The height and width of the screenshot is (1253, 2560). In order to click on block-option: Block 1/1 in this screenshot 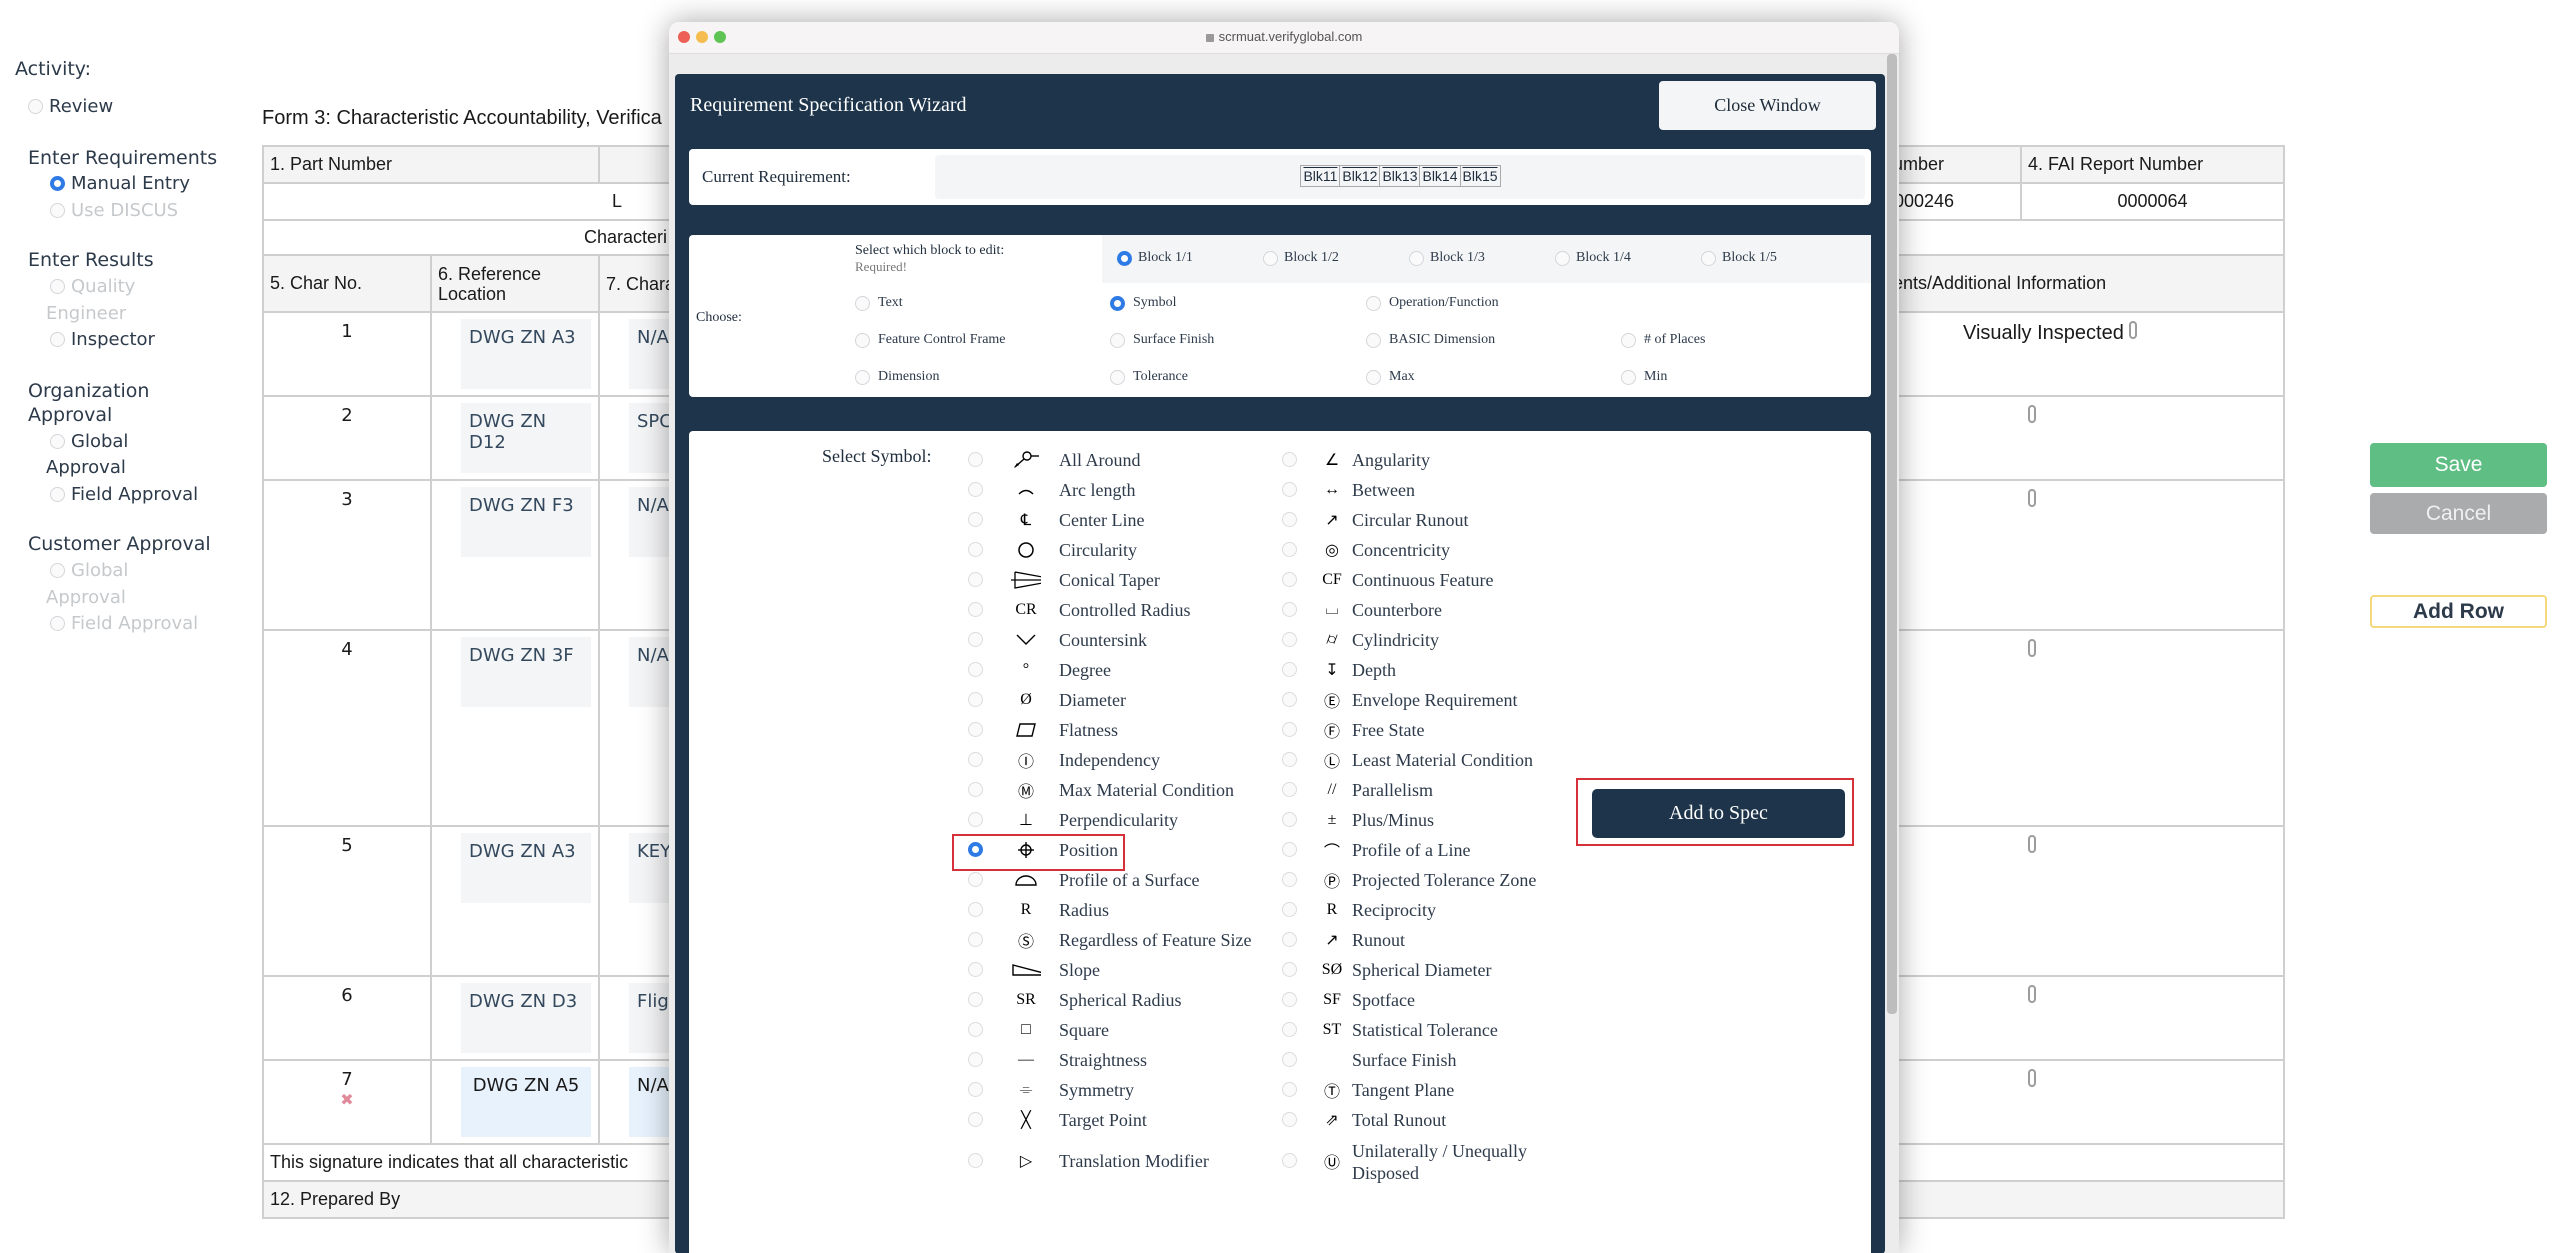, I will do `click(1155, 258)`.